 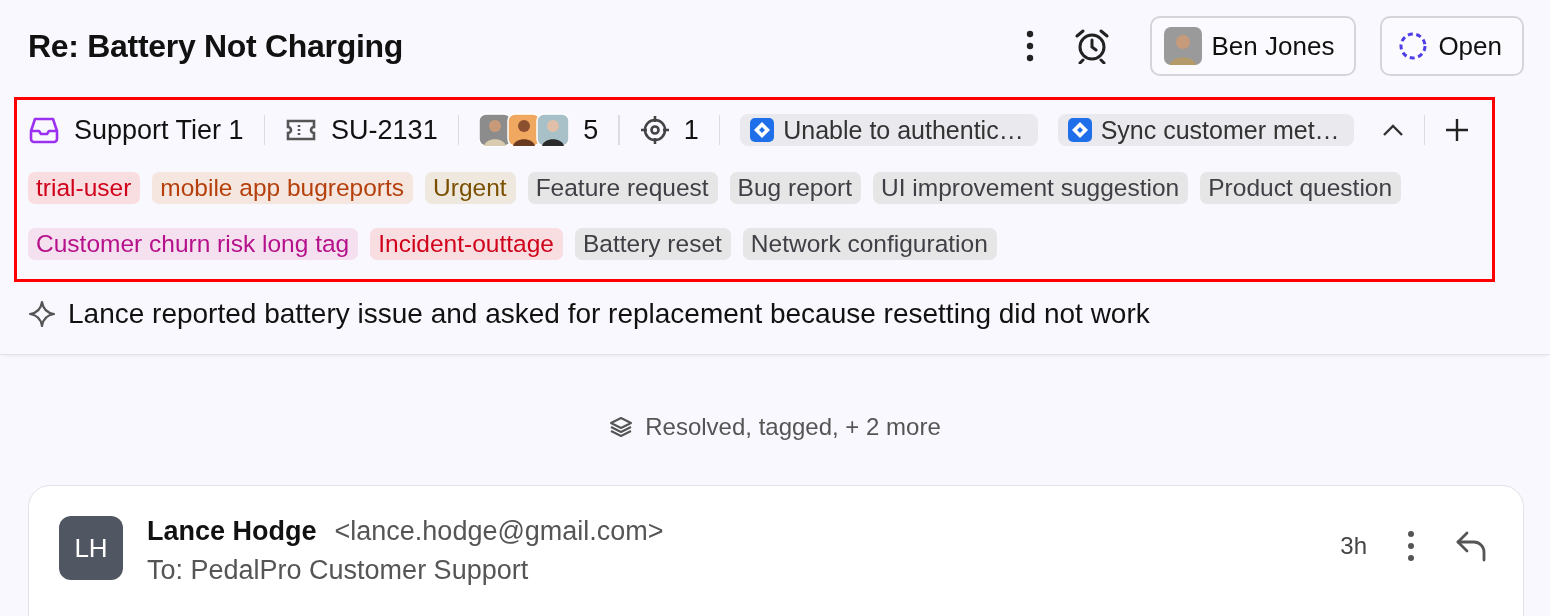 I want to click on ticket-title: Re: Battery Not Charging, so click(x=216, y=46).